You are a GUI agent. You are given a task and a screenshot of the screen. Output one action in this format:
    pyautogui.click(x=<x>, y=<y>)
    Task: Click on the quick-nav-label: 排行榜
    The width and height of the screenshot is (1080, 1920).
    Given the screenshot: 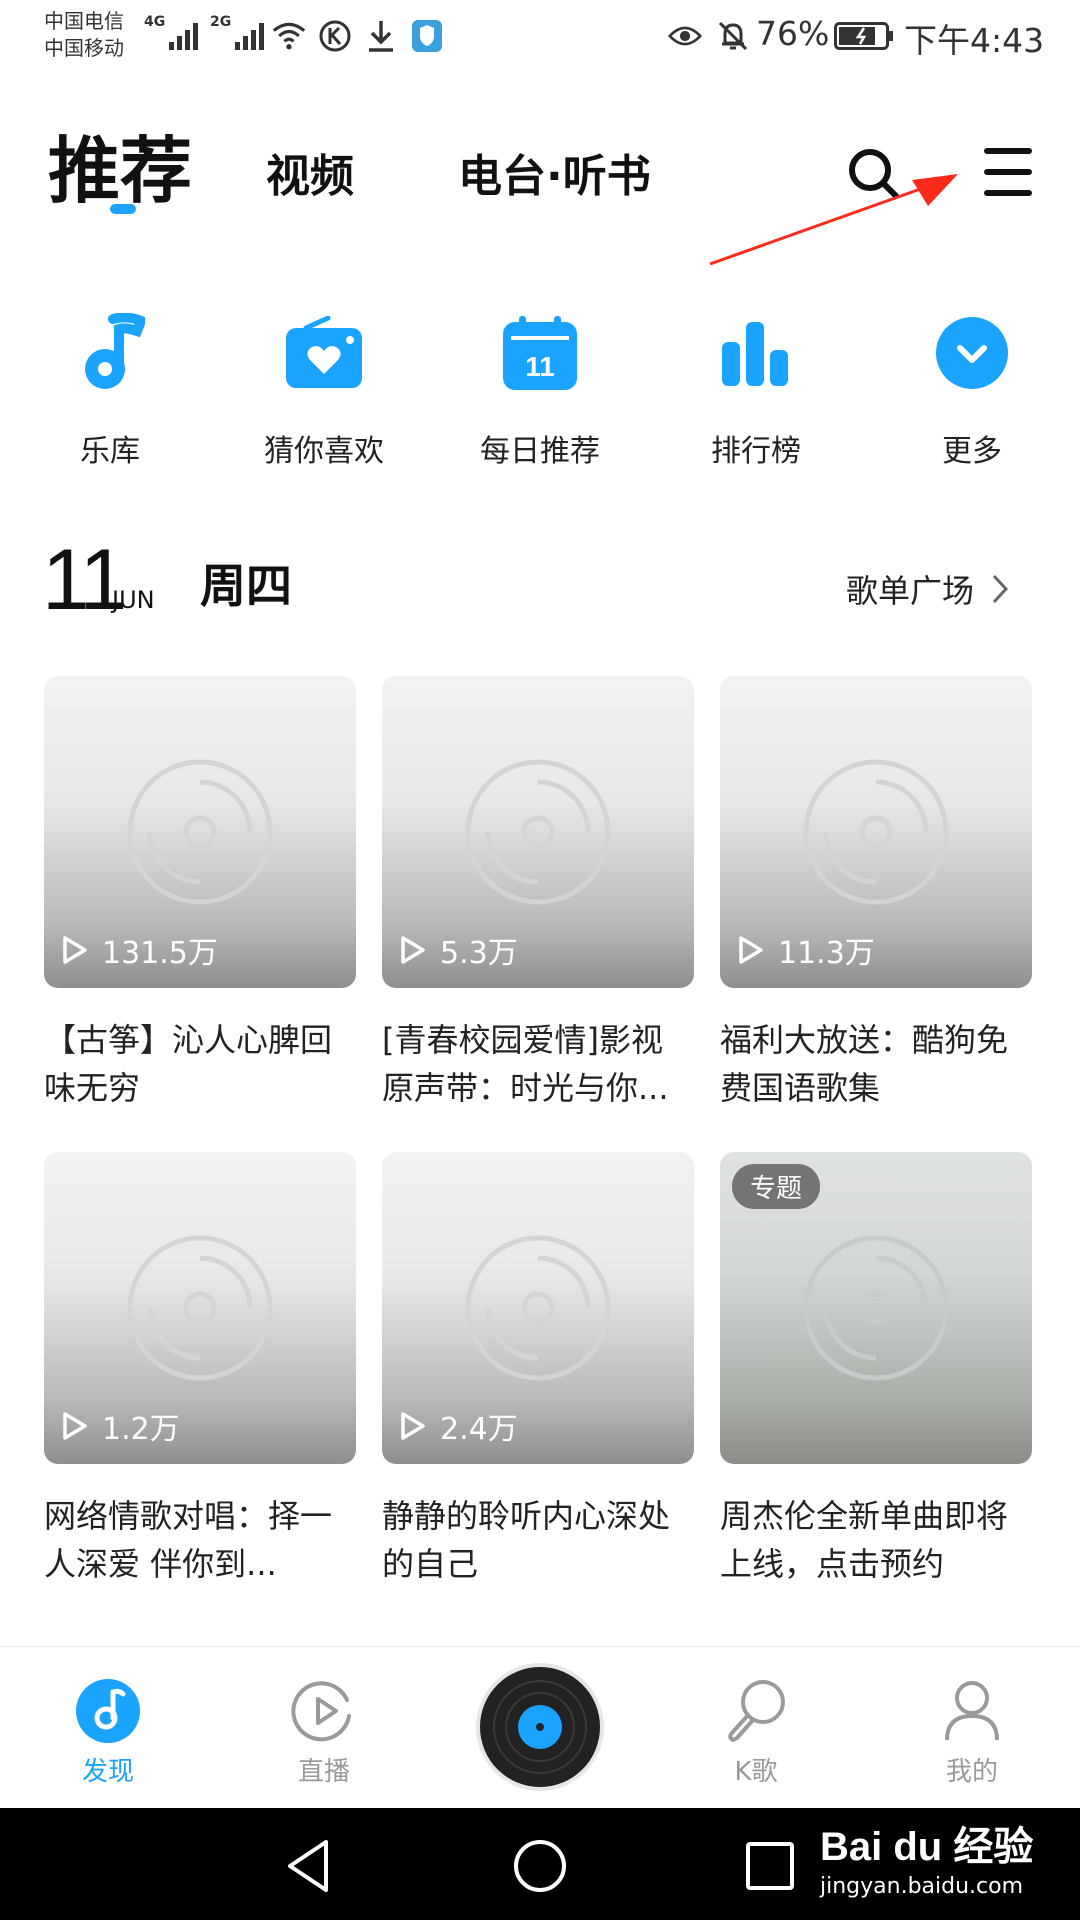 What is the action you would take?
    pyautogui.click(x=756, y=451)
    